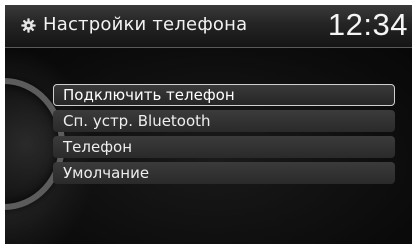  What do you see at coordinates (224, 121) in the screenshot?
I see `menu-item-bluetooth-devices: Сп. устр. Bluetooth` at bounding box center [224, 121].